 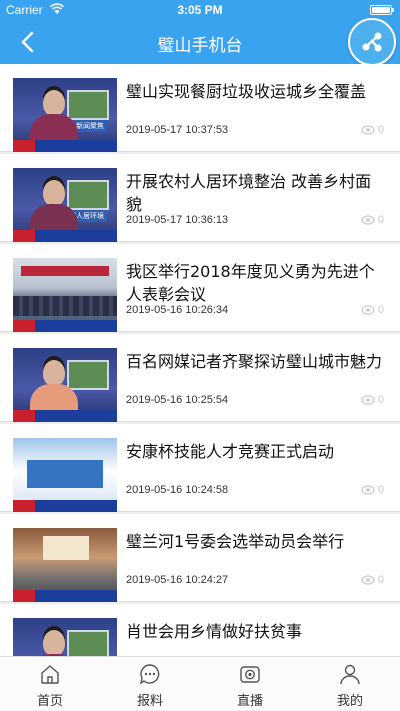 What do you see at coordinates (246, 91) in the screenshot?
I see `news-title: 璧山实现餐厨垃圾收运城乡全覆盖` at bounding box center [246, 91].